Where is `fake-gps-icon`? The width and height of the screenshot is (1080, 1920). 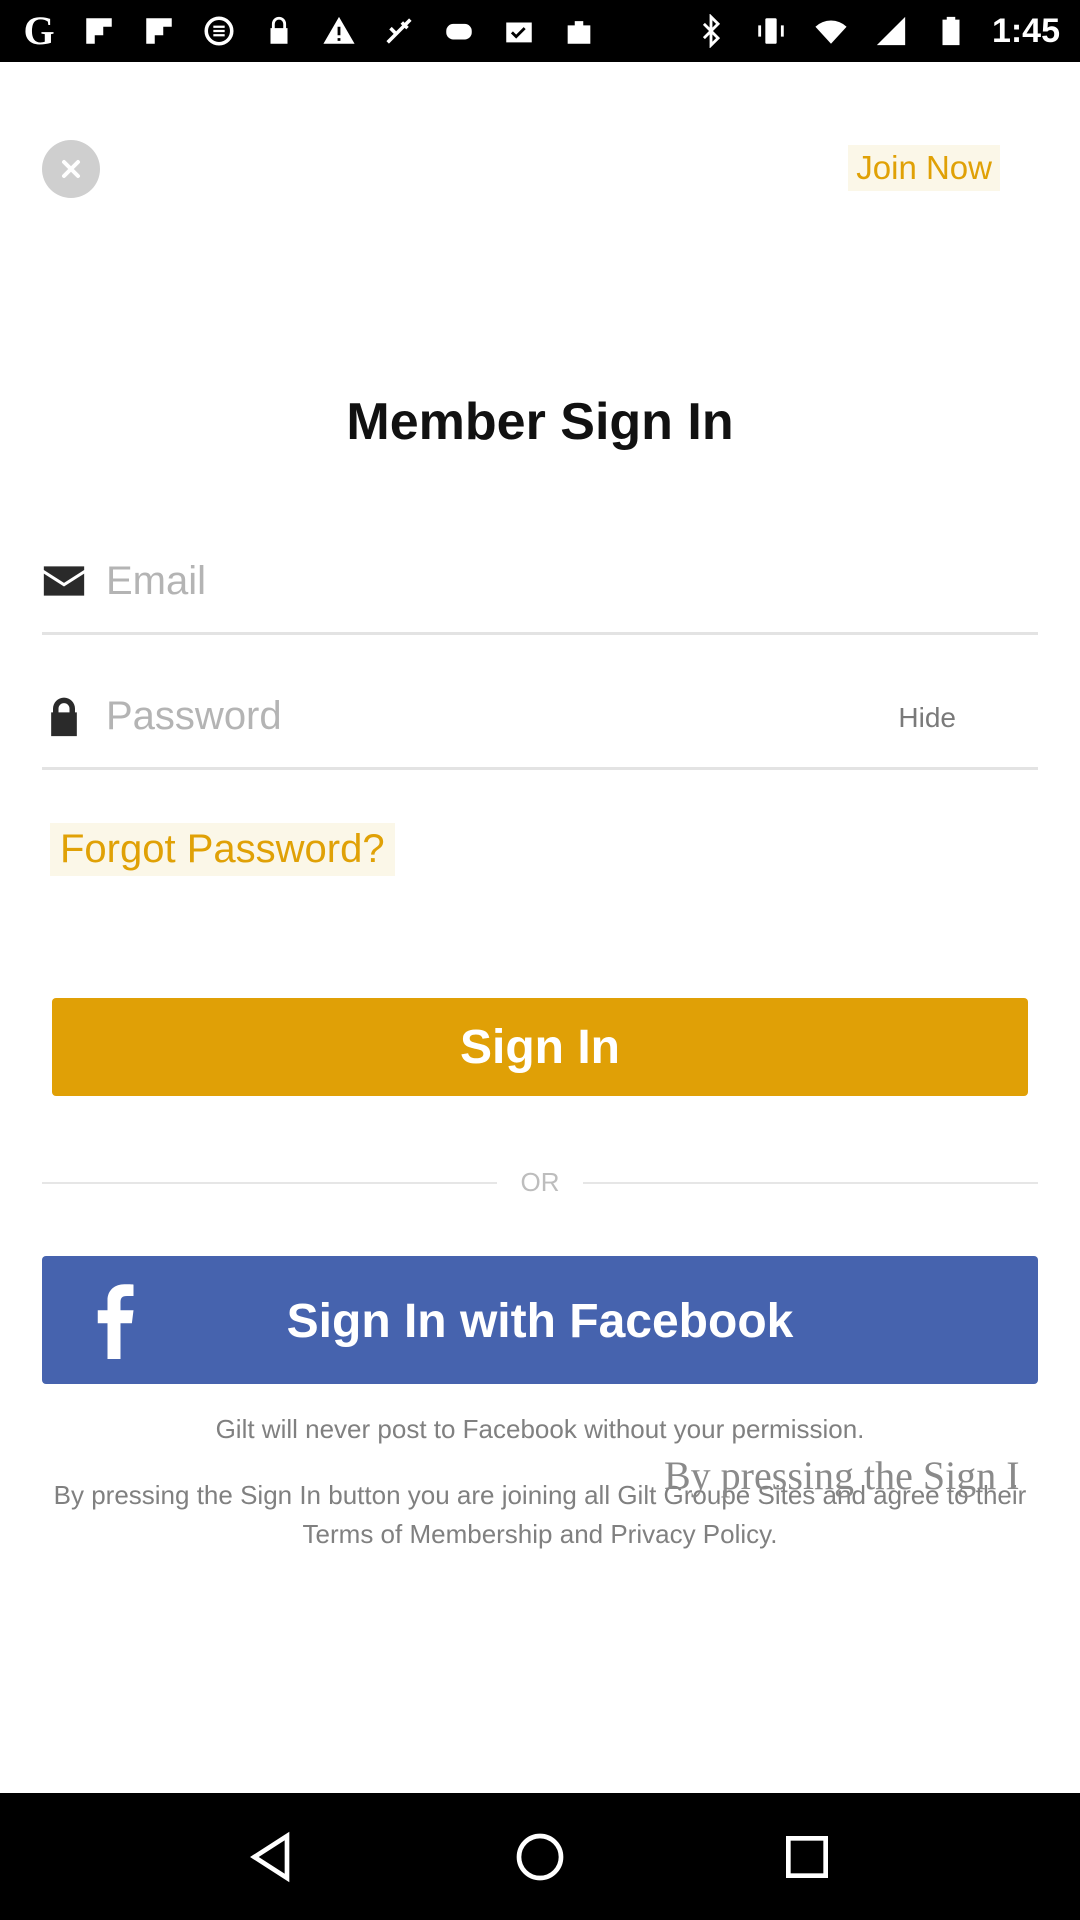 fake-gps-icon is located at coordinates (399, 31).